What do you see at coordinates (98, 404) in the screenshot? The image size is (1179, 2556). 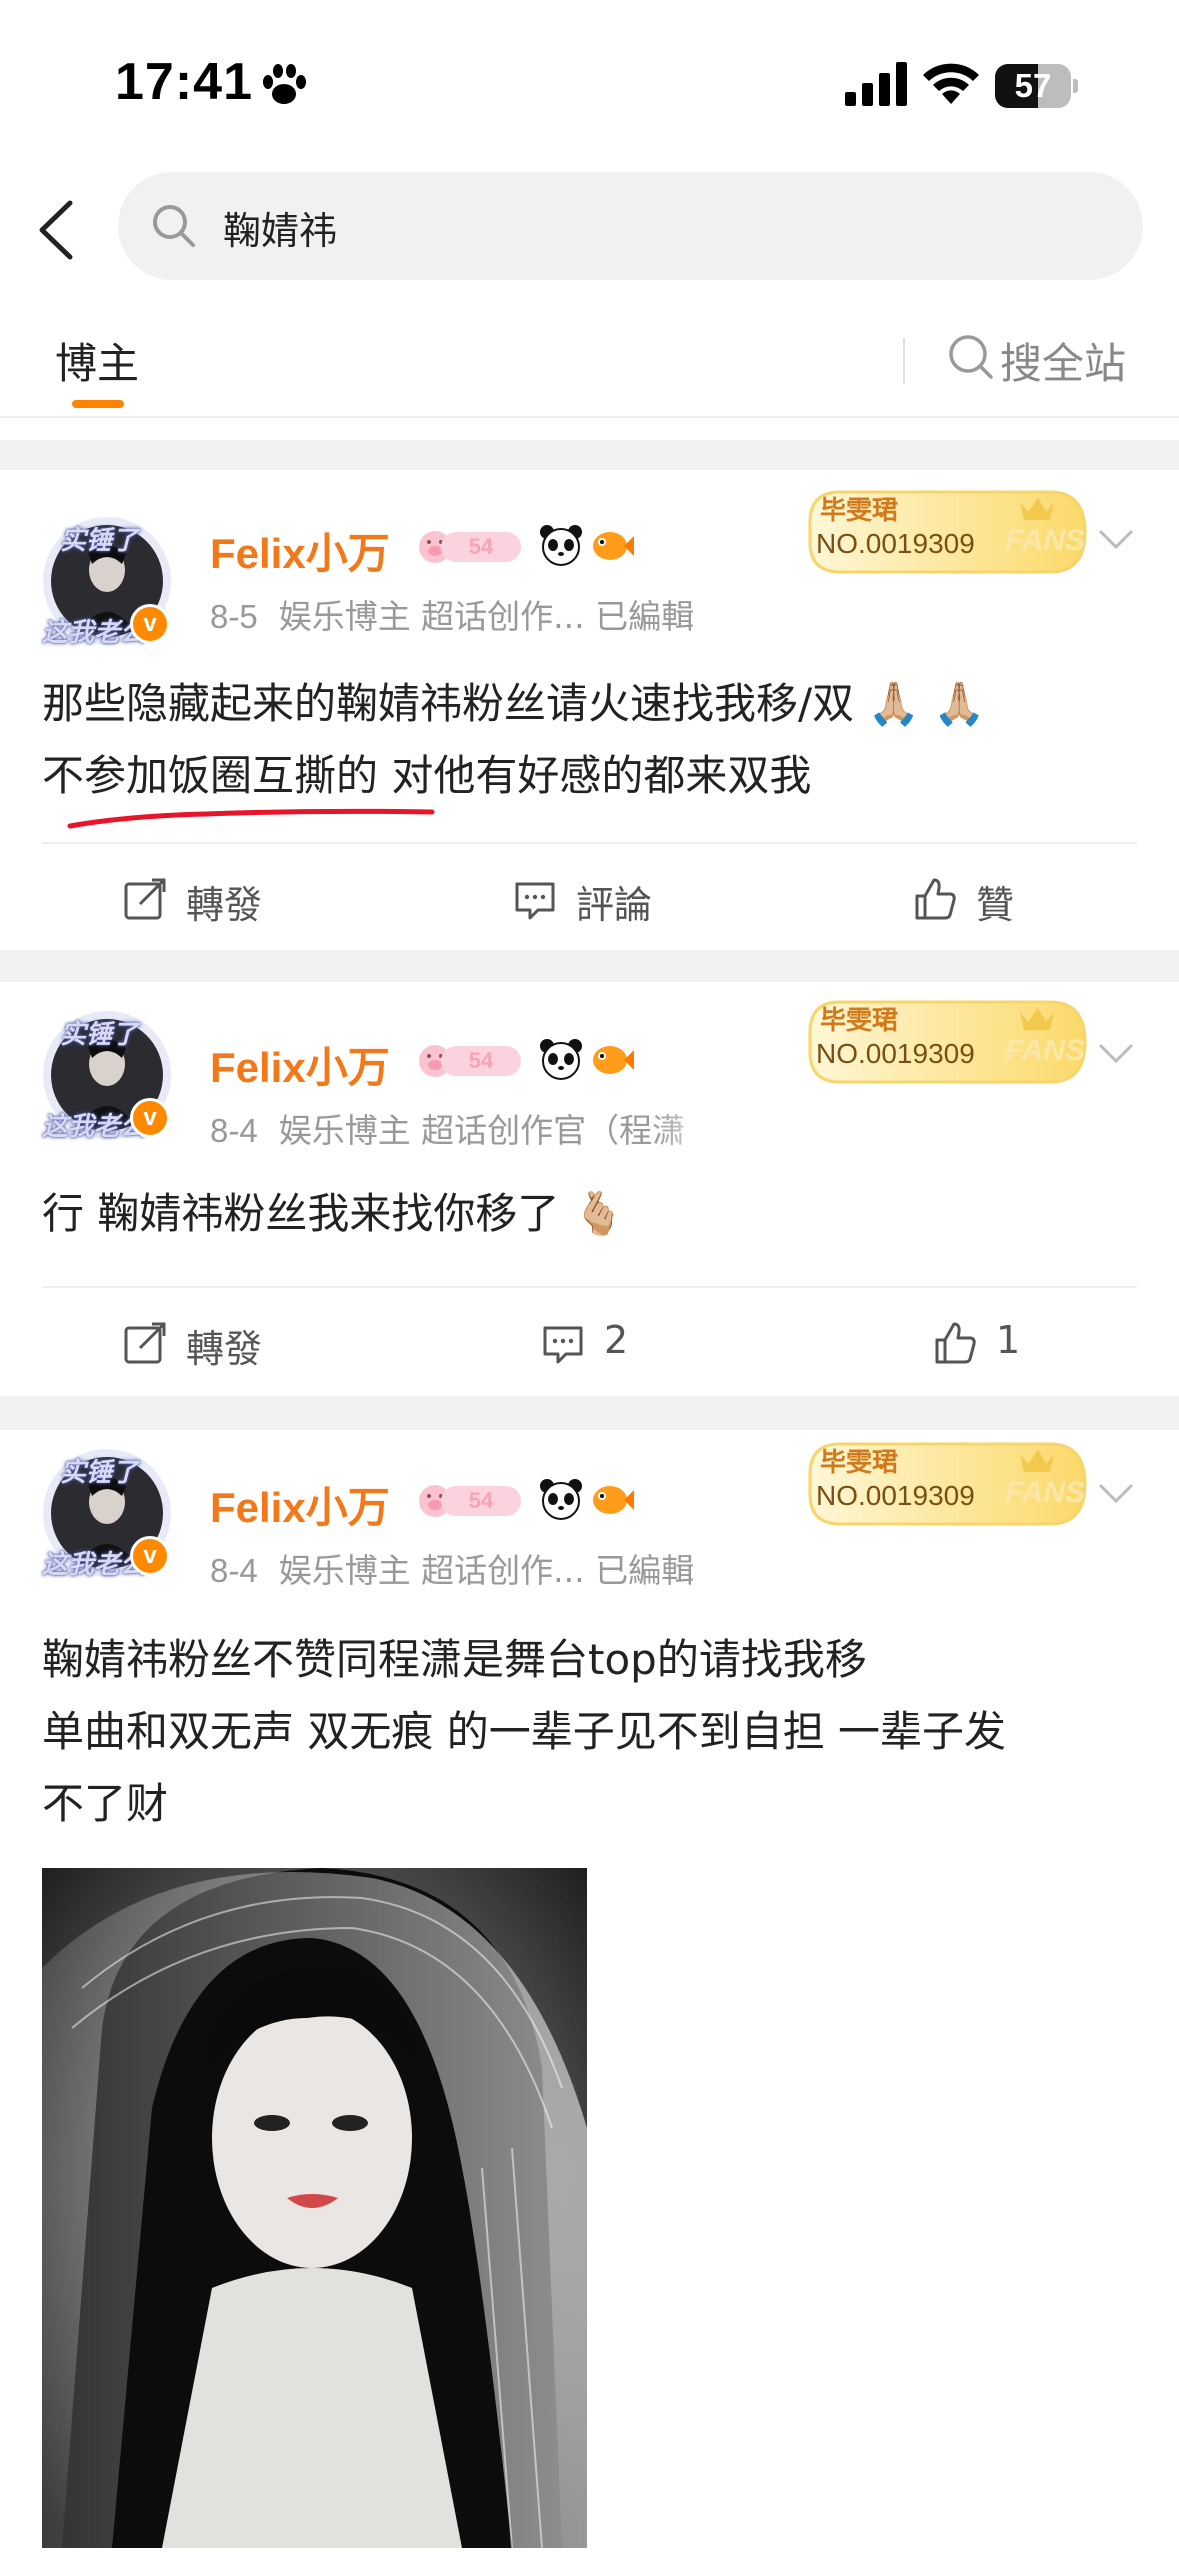 I see `tab-active-indicator` at bounding box center [98, 404].